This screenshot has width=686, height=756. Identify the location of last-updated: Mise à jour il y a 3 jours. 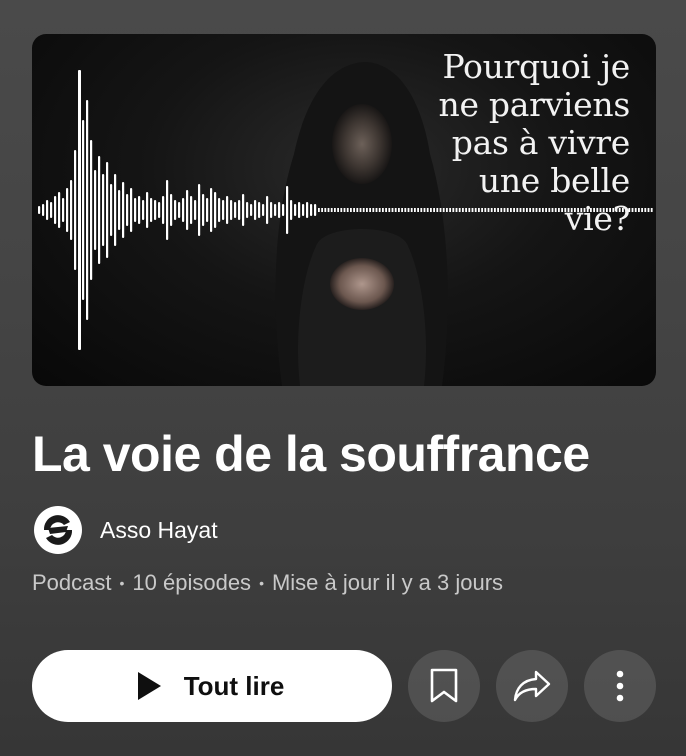
(387, 582).